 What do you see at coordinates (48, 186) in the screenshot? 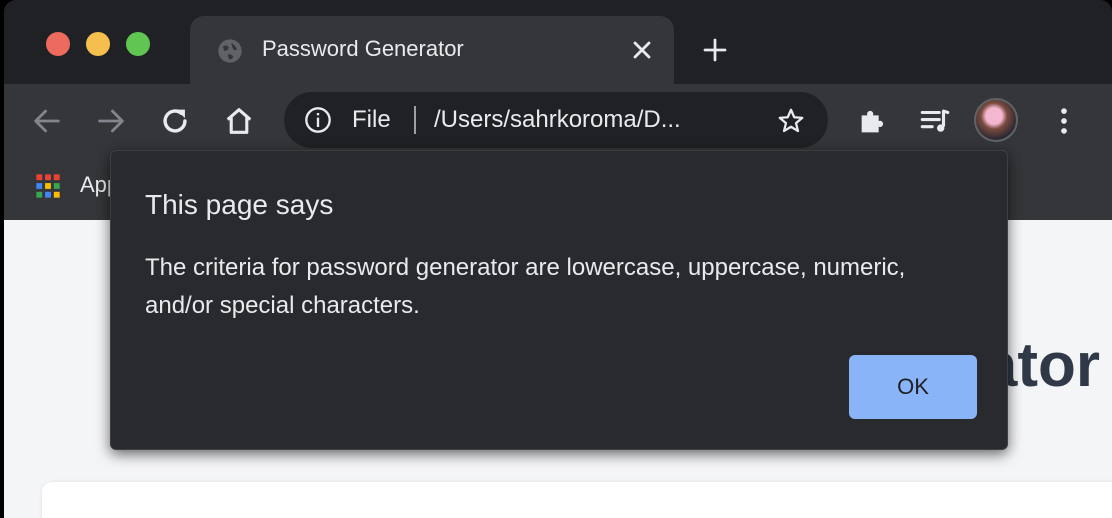
I see `apps-grid-icon` at bounding box center [48, 186].